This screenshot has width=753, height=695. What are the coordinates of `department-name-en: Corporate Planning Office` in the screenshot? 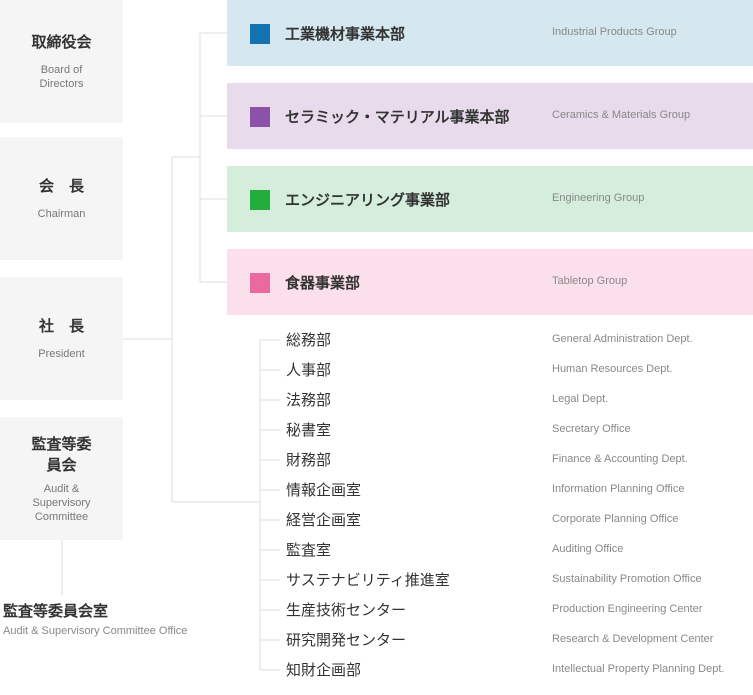 It's located at (615, 519).